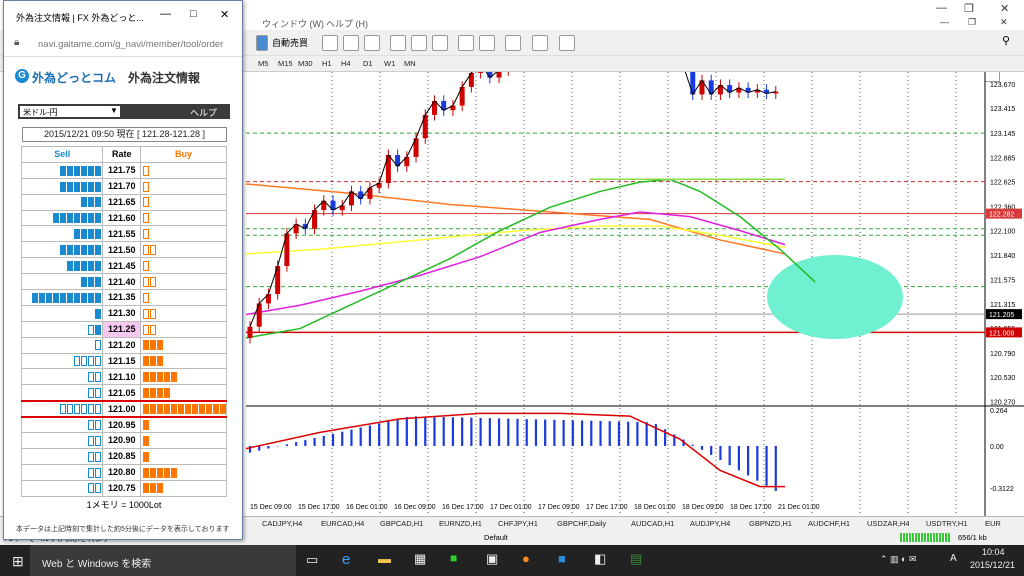 This screenshot has width=1024, height=576. What do you see at coordinates (466, 43) in the screenshot?
I see `scroll-icon` at bounding box center [466, 43].